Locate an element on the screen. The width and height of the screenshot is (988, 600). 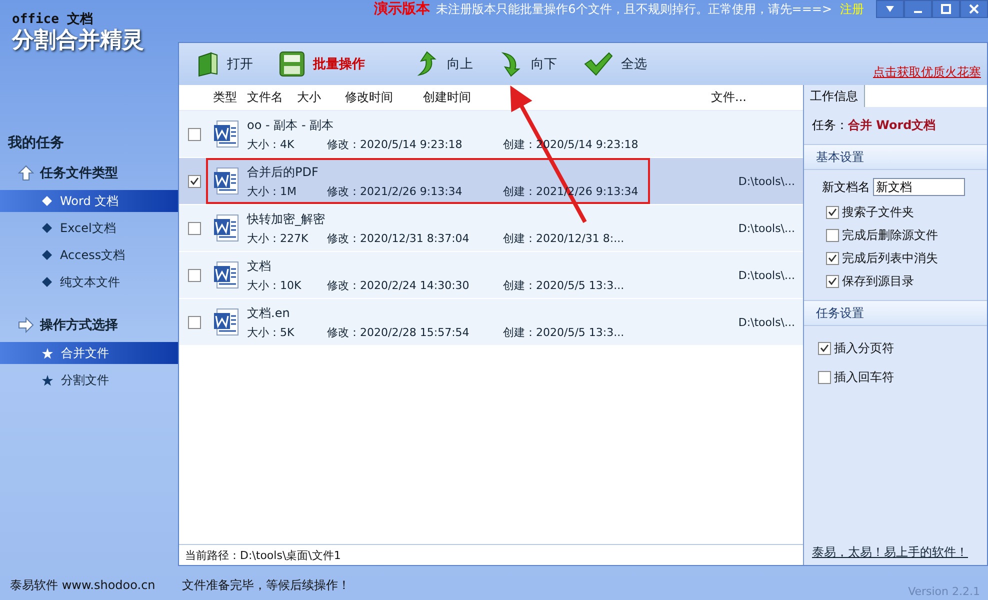
app-logo-title: 分割合并精灵 is located at coordinates (78, 41).